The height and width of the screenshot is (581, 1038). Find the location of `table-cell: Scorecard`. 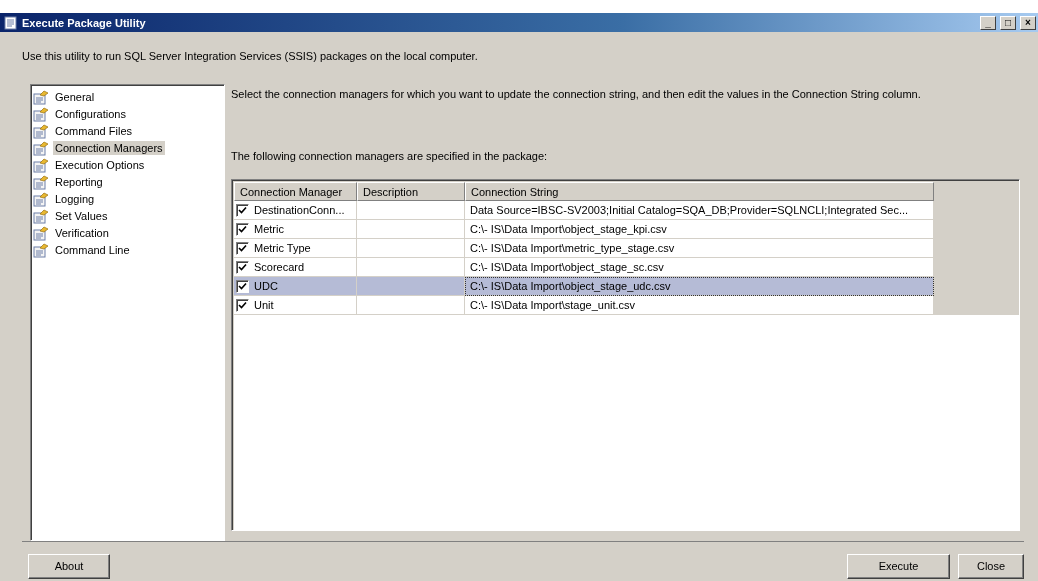

table-cell: Scorecard is located at coordinates (295, 267).